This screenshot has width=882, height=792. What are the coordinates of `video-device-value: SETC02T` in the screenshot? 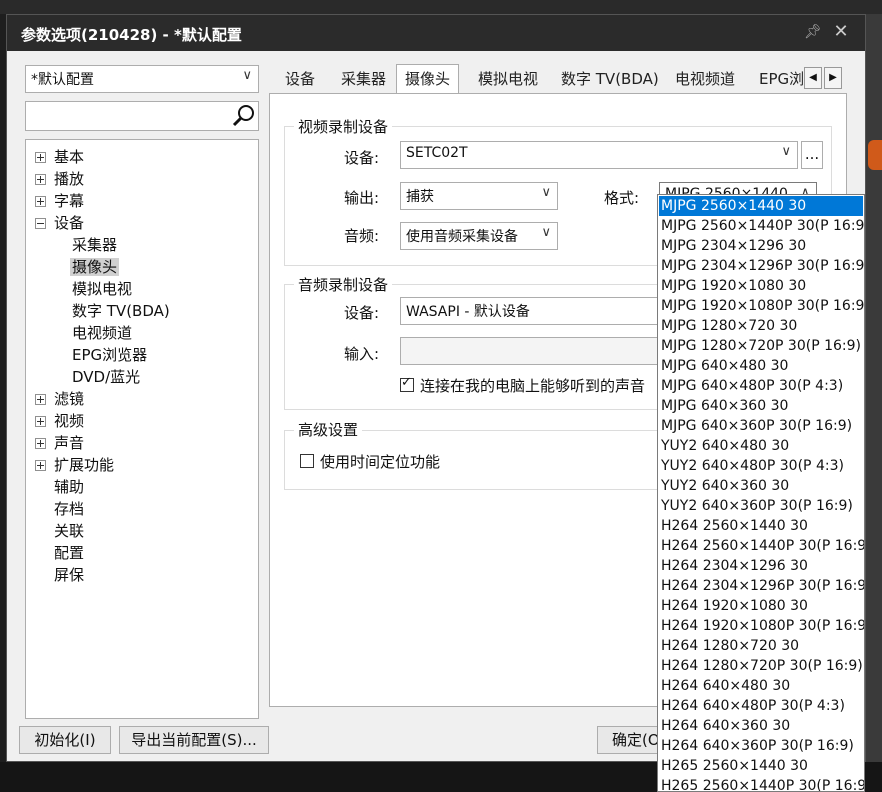 It's located at (437, 153).